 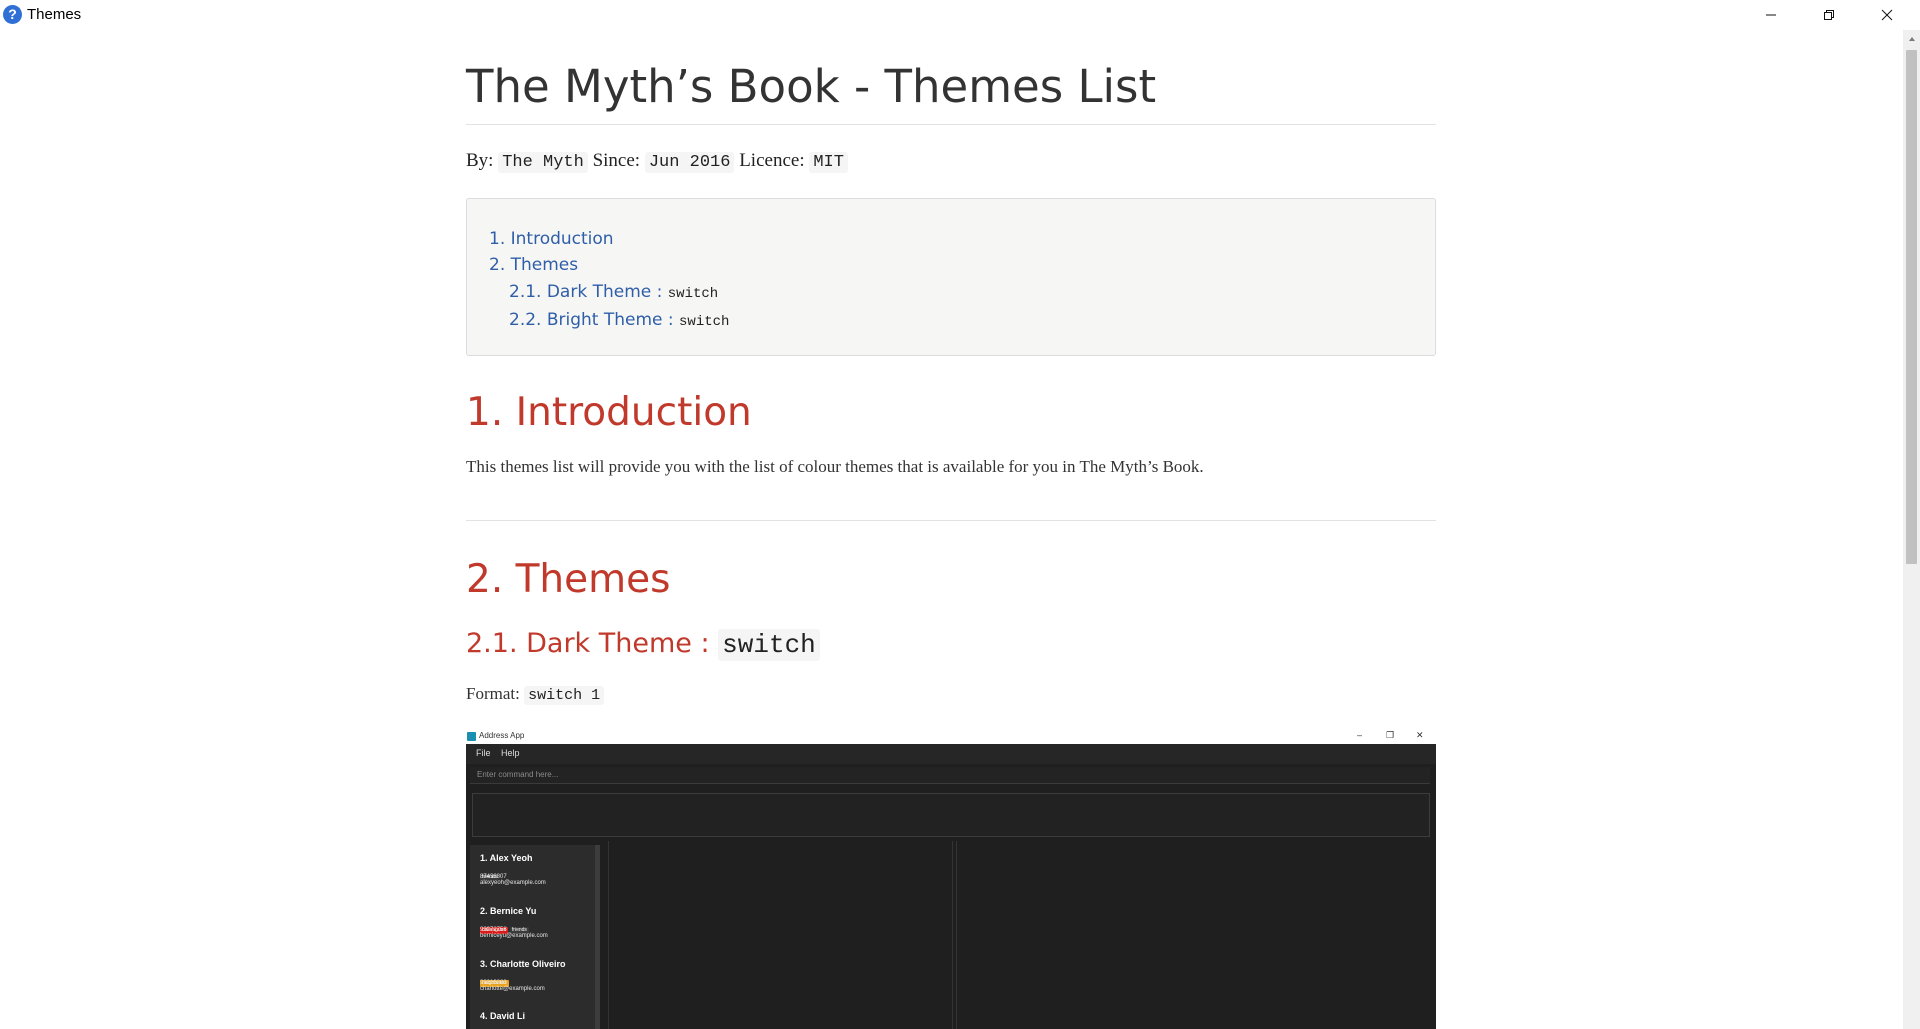 What do you see at coordinates (471, 736) in the screenshot?
I see `app-icon` at bounding box center [471, 736].